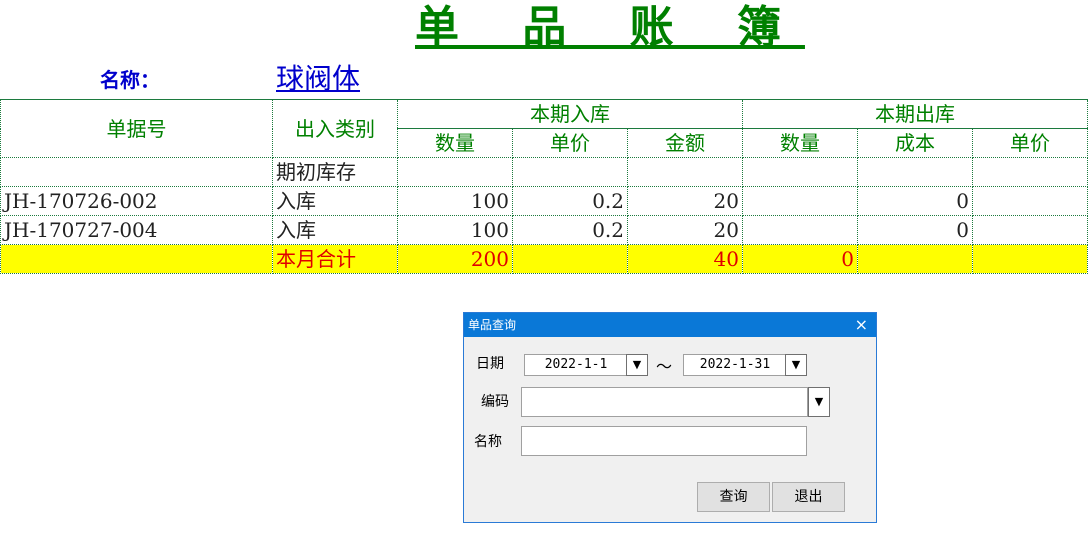  I want to click on col-header-out-cost: 成本, so click(915, 143).